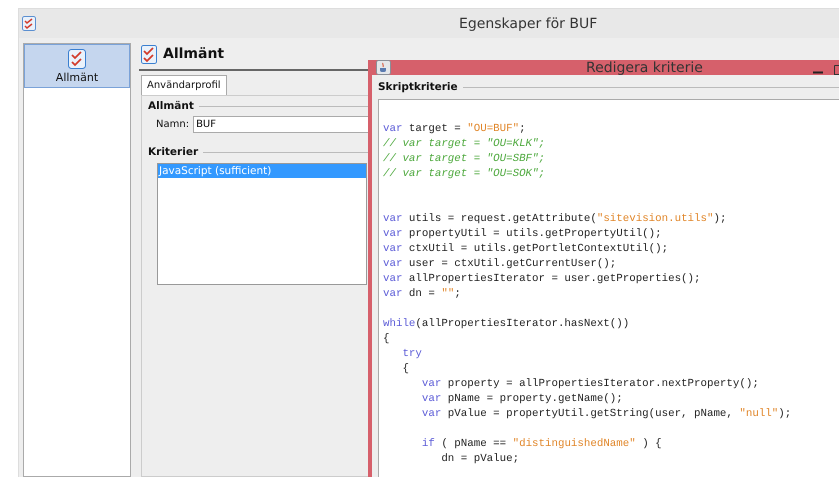 Image resolution: width=839 pixels, height=477 pixels. Describe the element at coordinates (541, 444) in the screenshot. I see `code-line: if ( pName == "distinguishedName" ) {` at that location.